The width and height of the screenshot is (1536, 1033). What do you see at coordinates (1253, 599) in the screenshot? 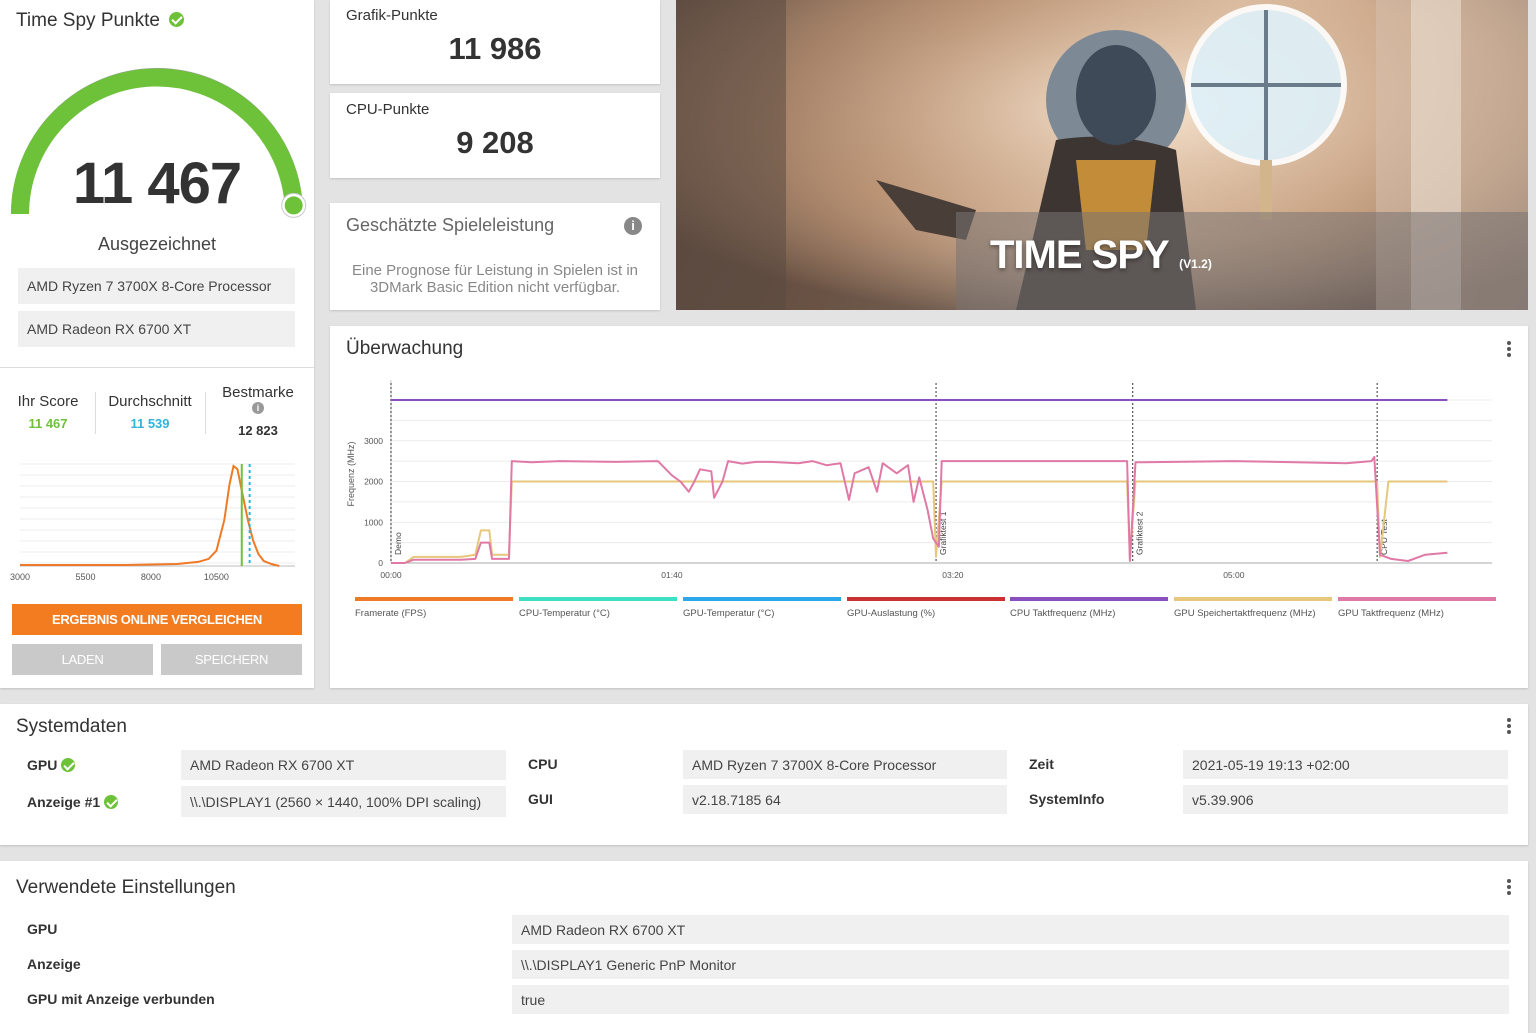
I see `legend-gpu-mem-clock-swatch` at bounding box center [1253, 599].